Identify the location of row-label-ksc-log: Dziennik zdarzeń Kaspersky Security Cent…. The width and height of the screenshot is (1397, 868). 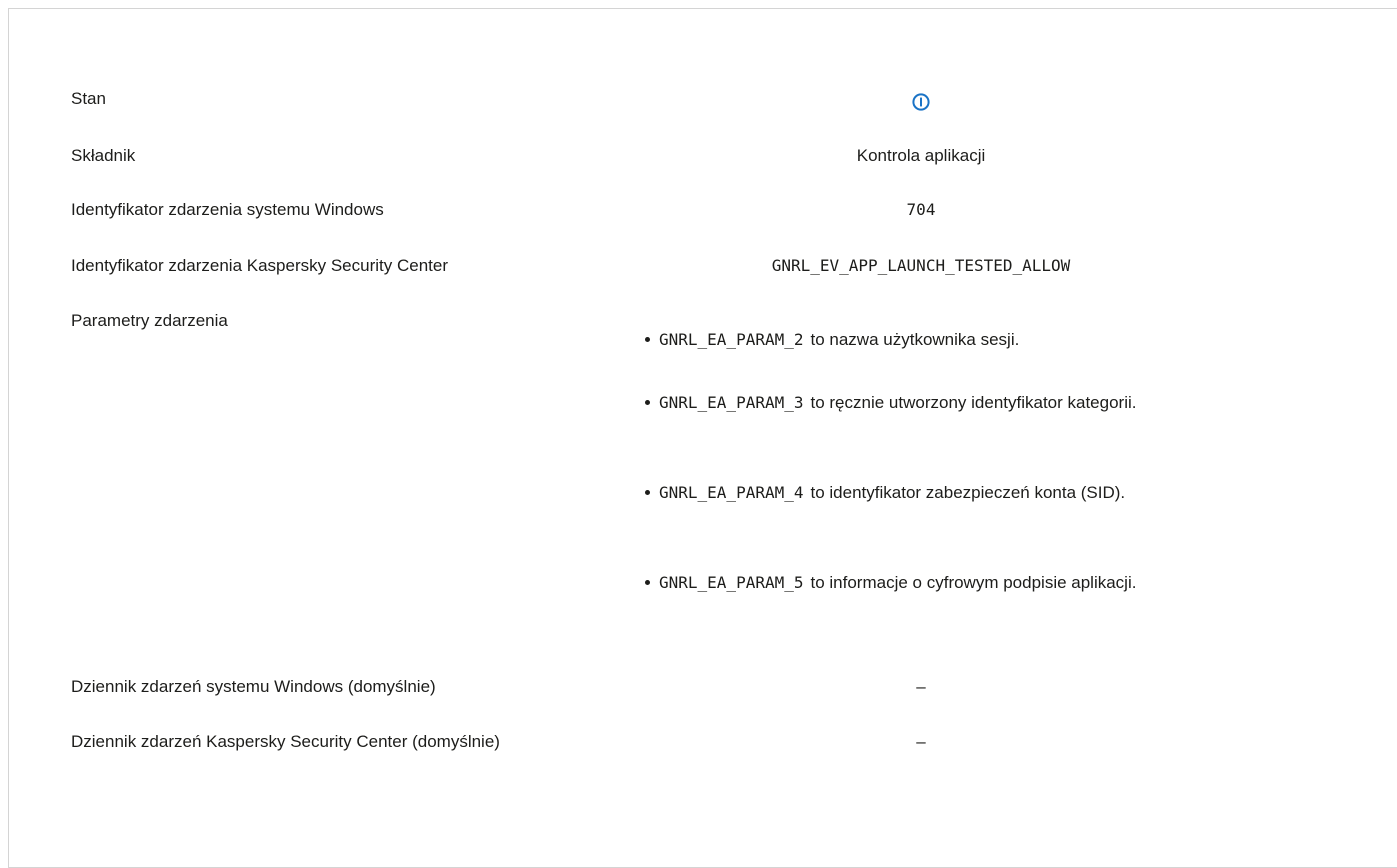
(285, 741).